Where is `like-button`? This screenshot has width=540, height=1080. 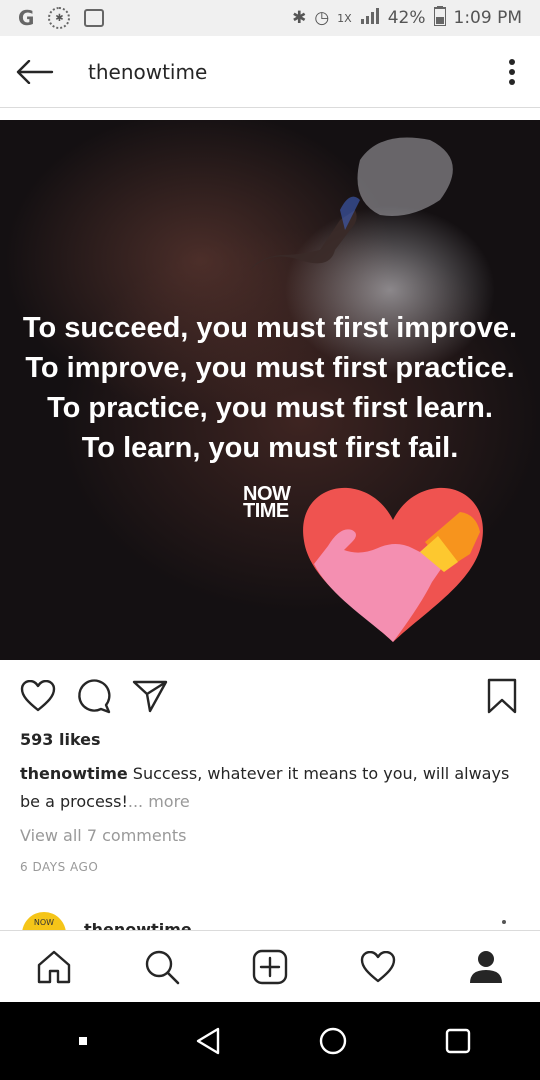 like-button is located at coordinates (38, 696).